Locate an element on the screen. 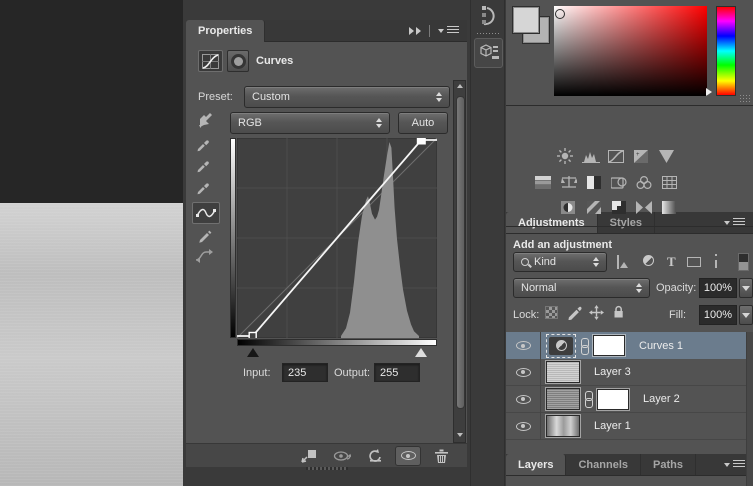 The height and width of the screenshot is (486, 753). filter-type-layers-icon: T is located at coordinates (671, 262).